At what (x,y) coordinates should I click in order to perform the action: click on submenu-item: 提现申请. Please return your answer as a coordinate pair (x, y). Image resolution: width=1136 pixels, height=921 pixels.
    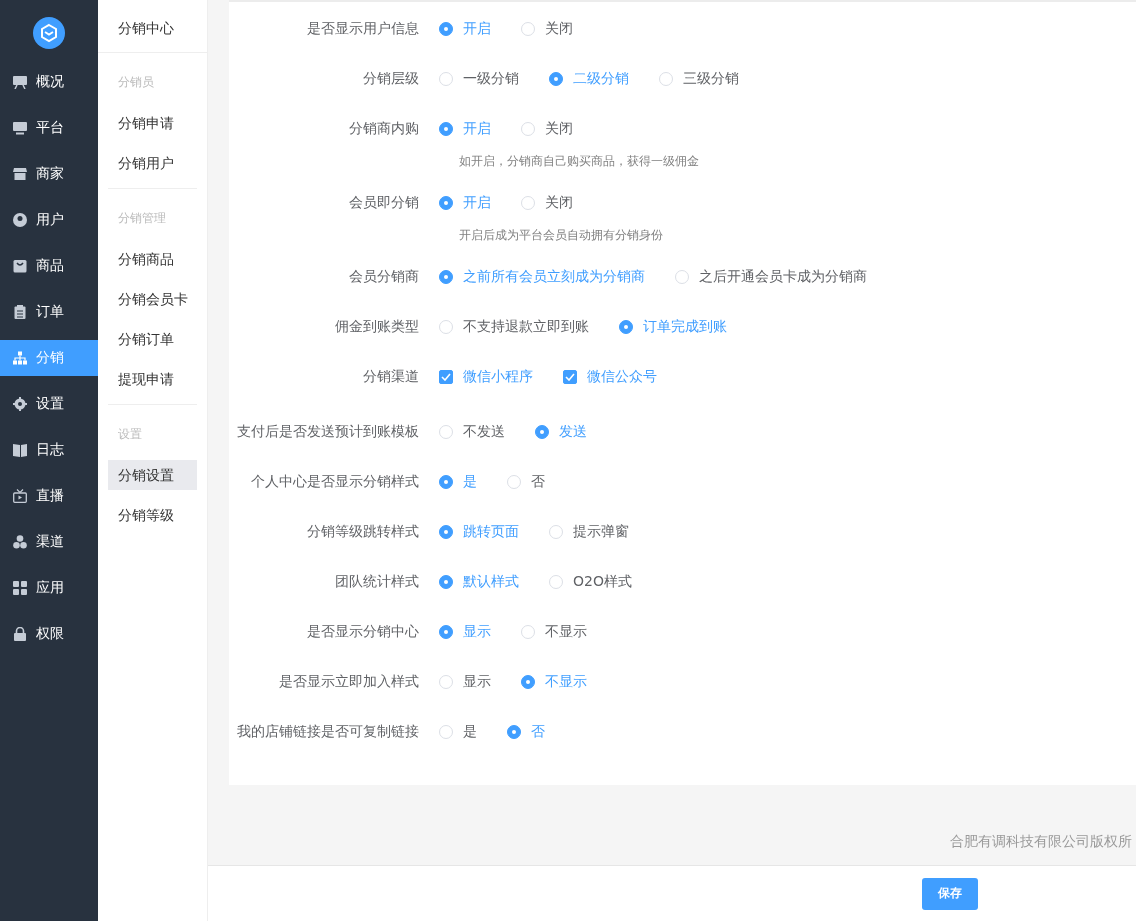
    Looking at the image, I should click on (152, 379).